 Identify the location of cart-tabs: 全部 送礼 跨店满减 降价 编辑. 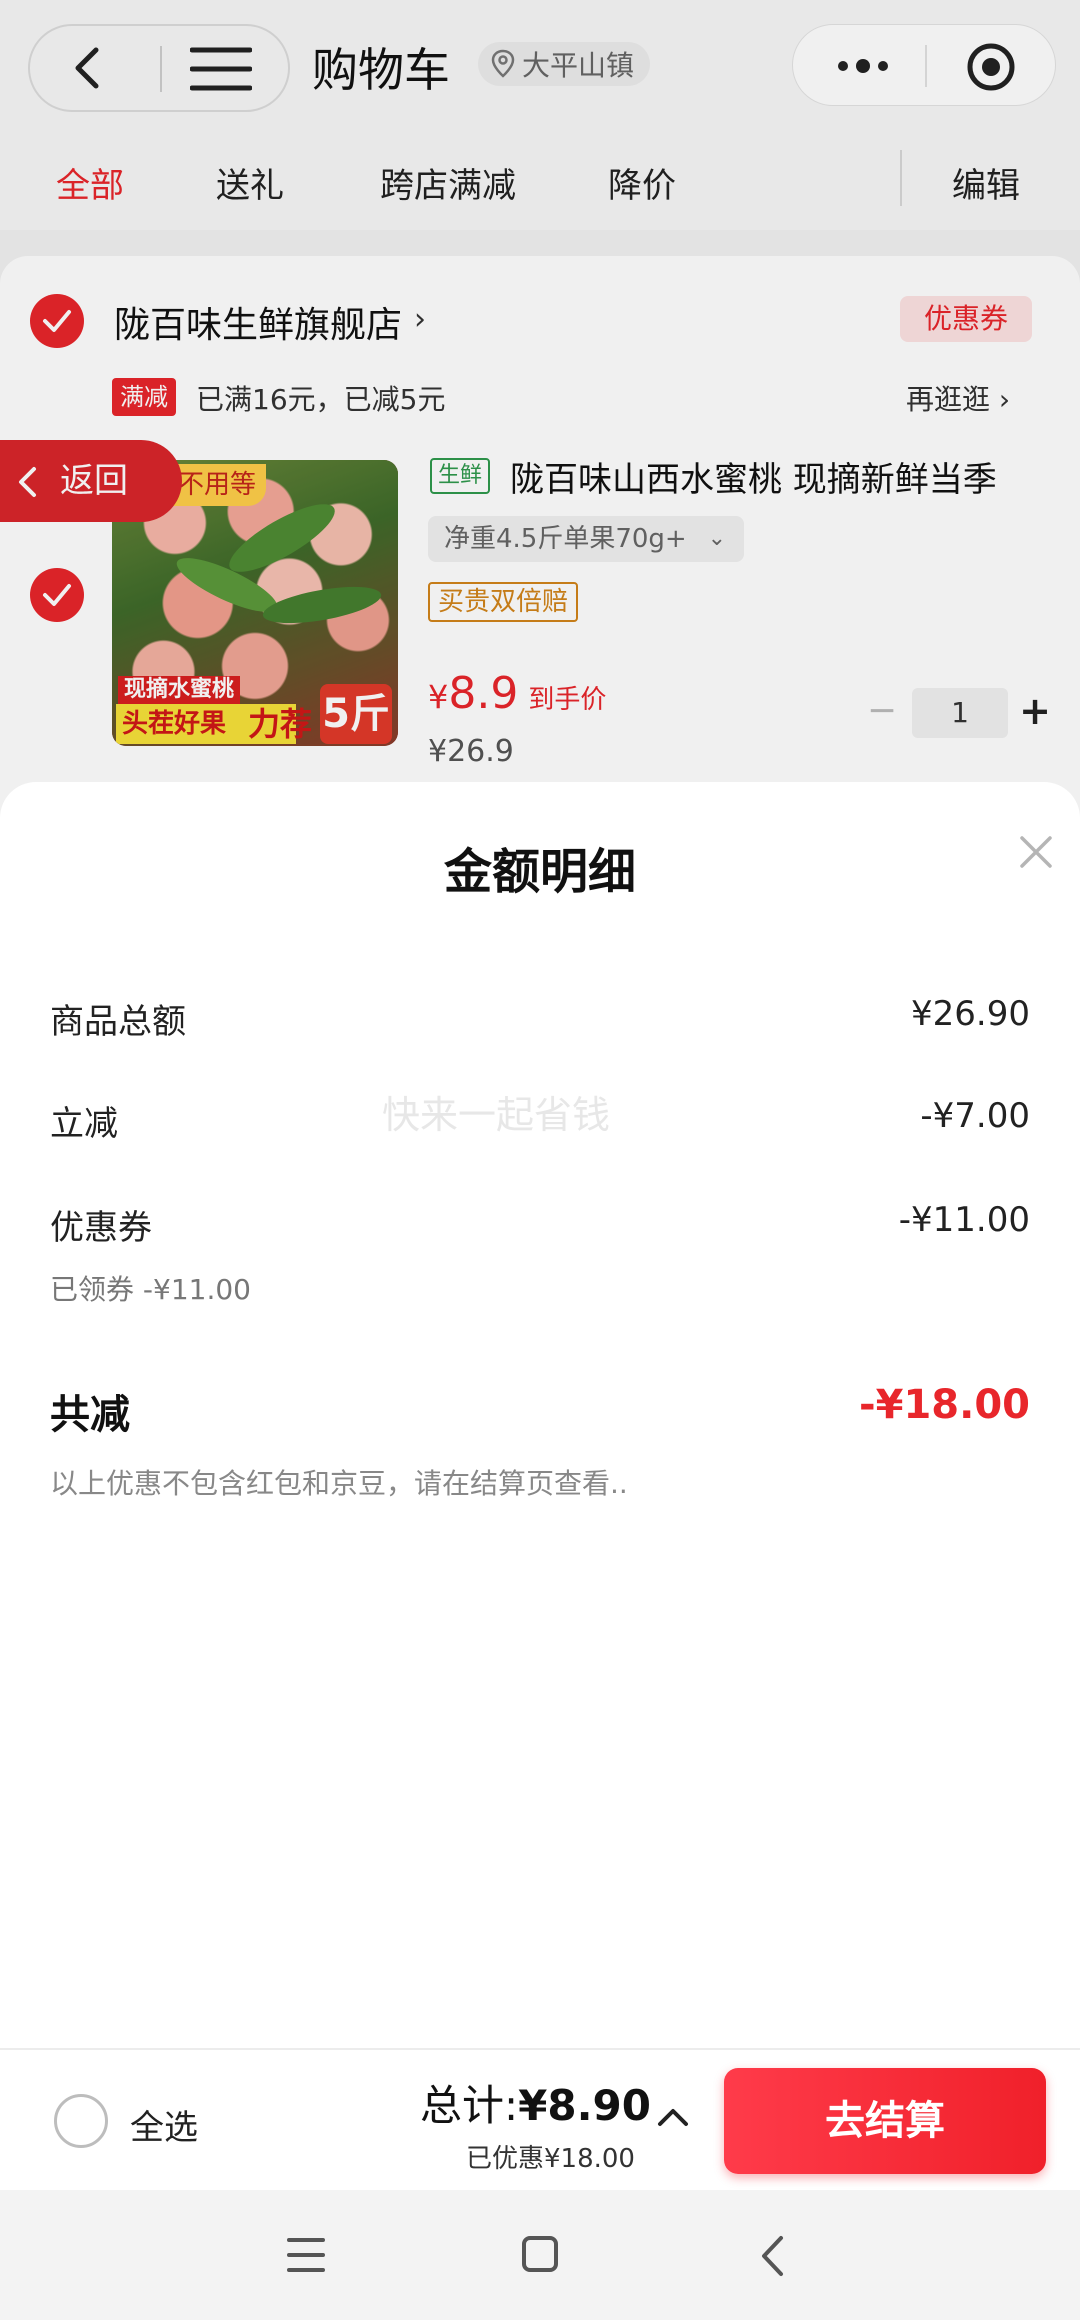
(540, 180).